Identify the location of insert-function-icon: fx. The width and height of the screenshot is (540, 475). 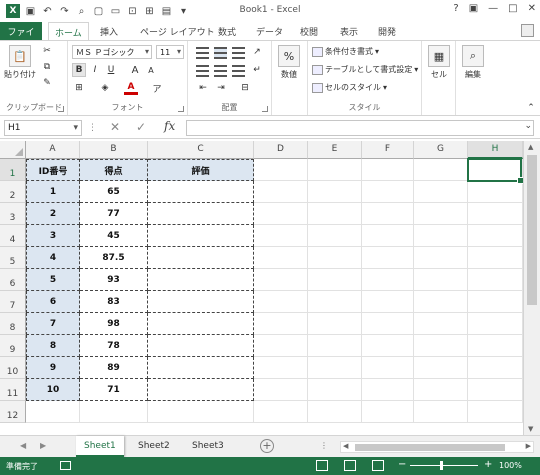
(169, 126).